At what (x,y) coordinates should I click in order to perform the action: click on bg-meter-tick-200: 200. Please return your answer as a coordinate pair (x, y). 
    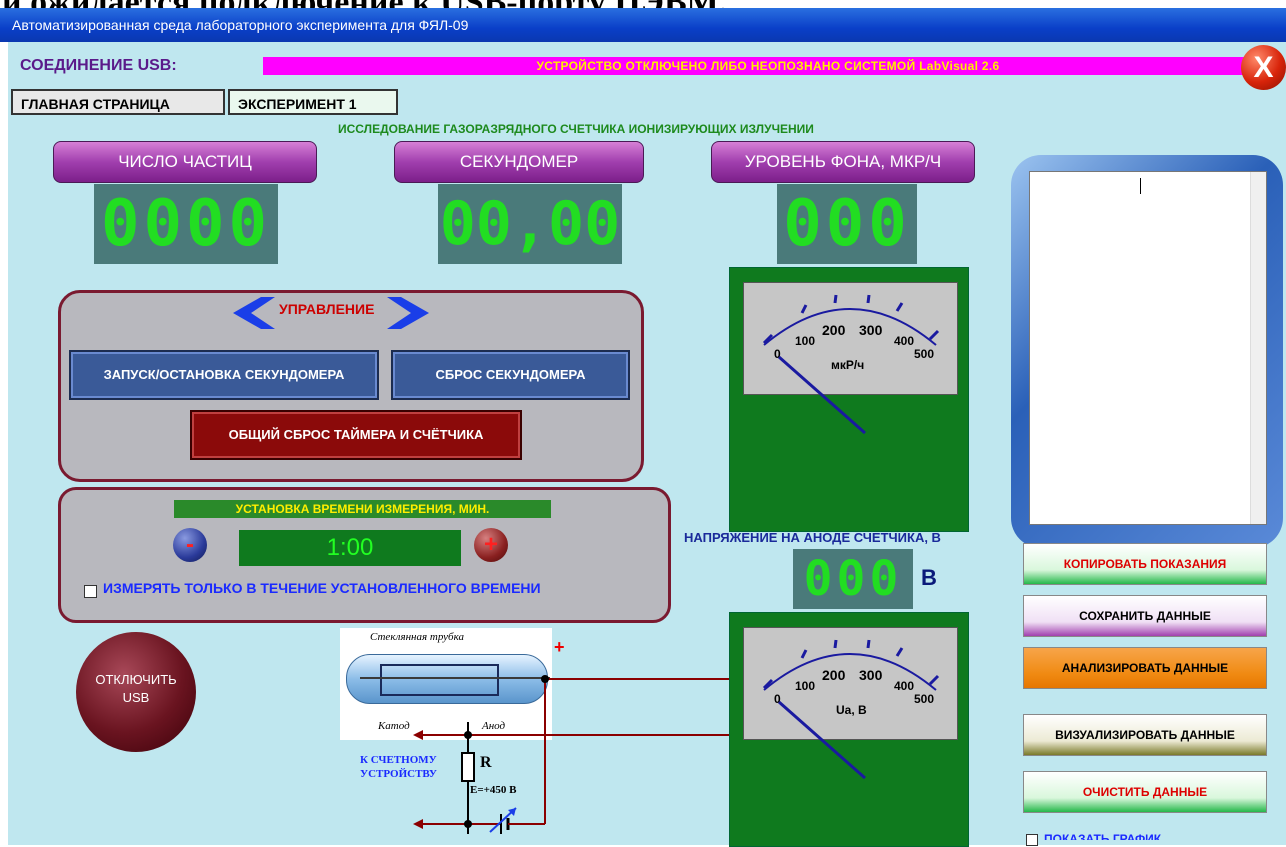
    Looking at the image, I should click on (834, 330).